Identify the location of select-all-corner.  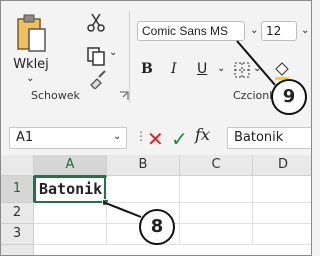
(17, 165).